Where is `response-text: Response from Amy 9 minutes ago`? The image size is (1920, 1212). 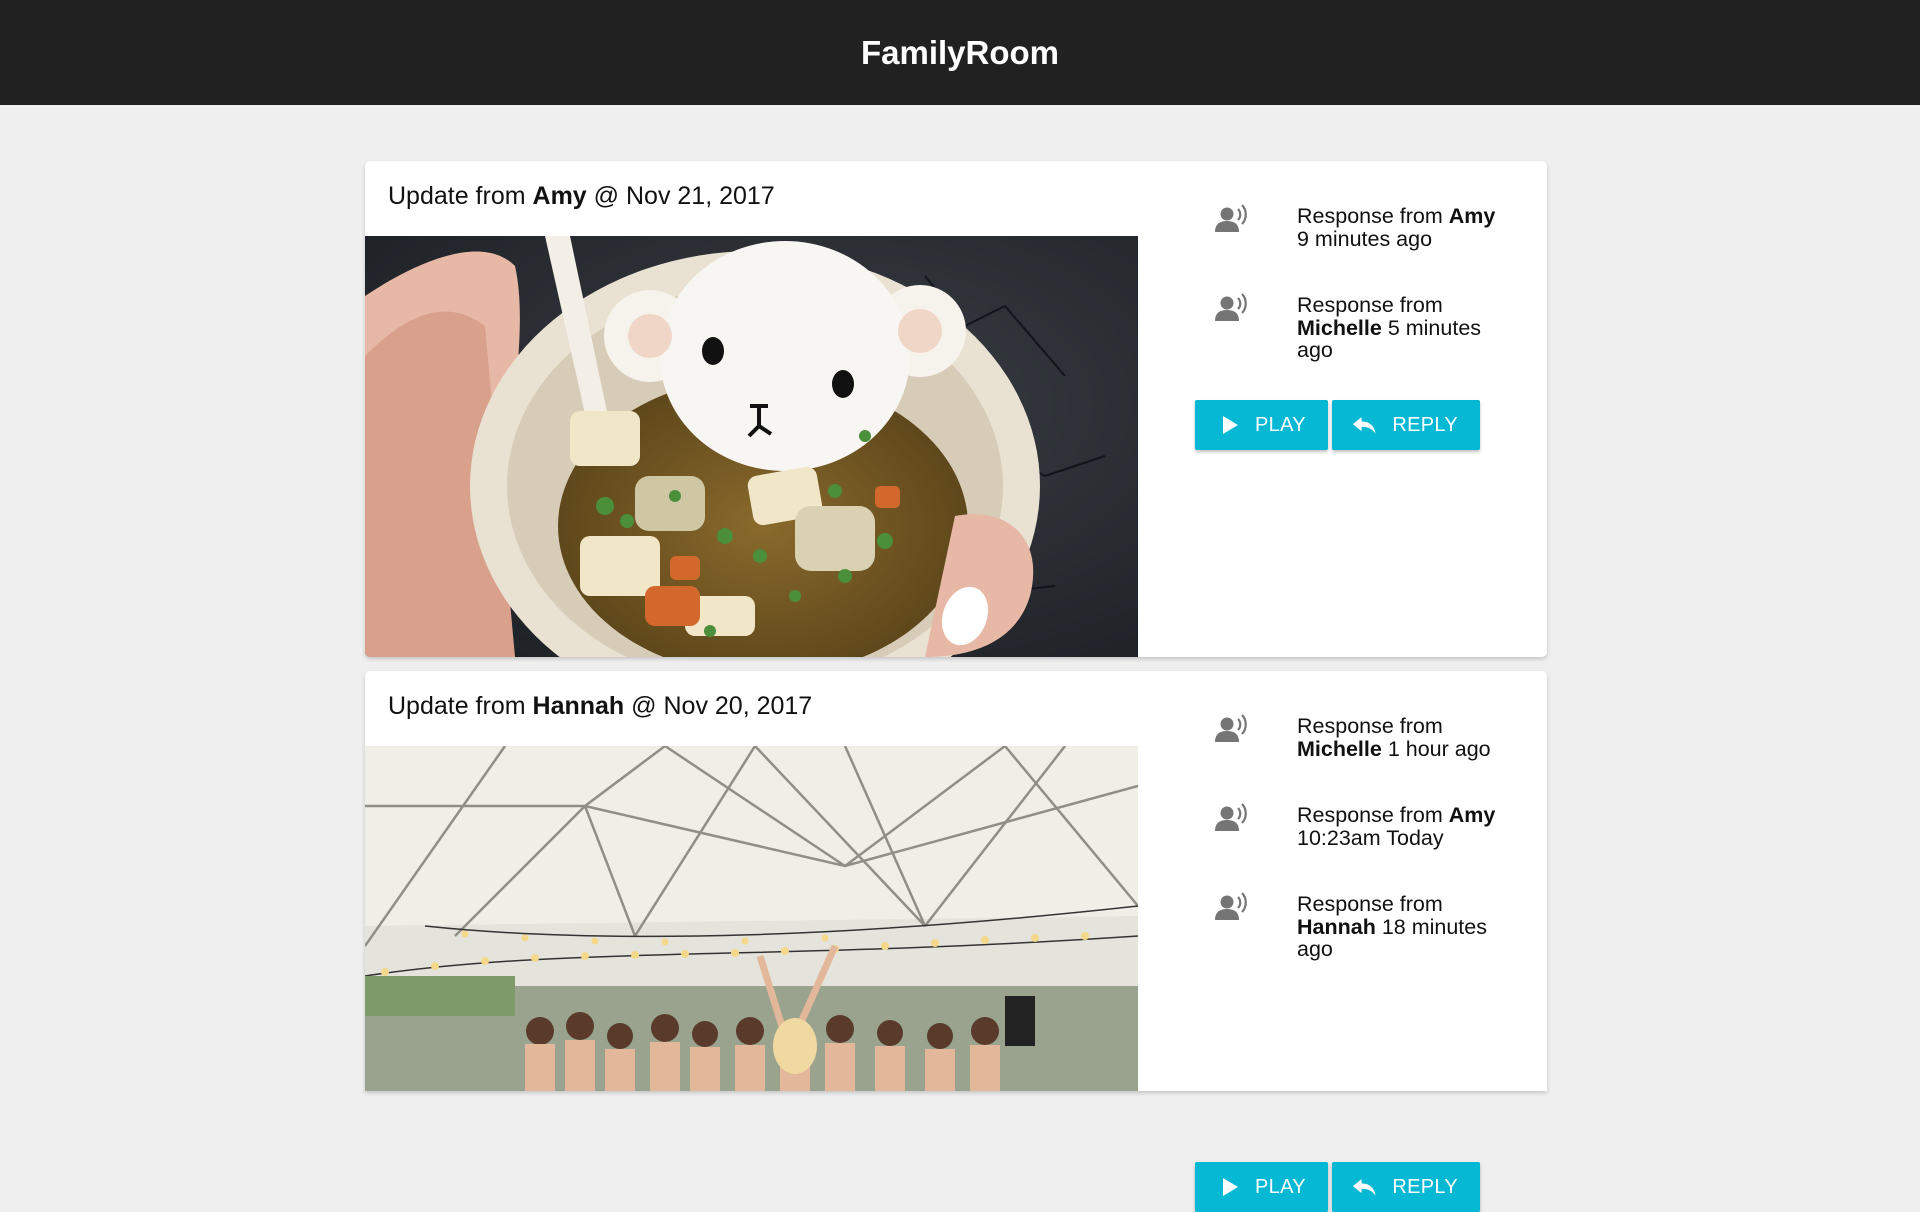 response-text: Response from Amy 9 minutes ago is located at coordinates (1403, 227).